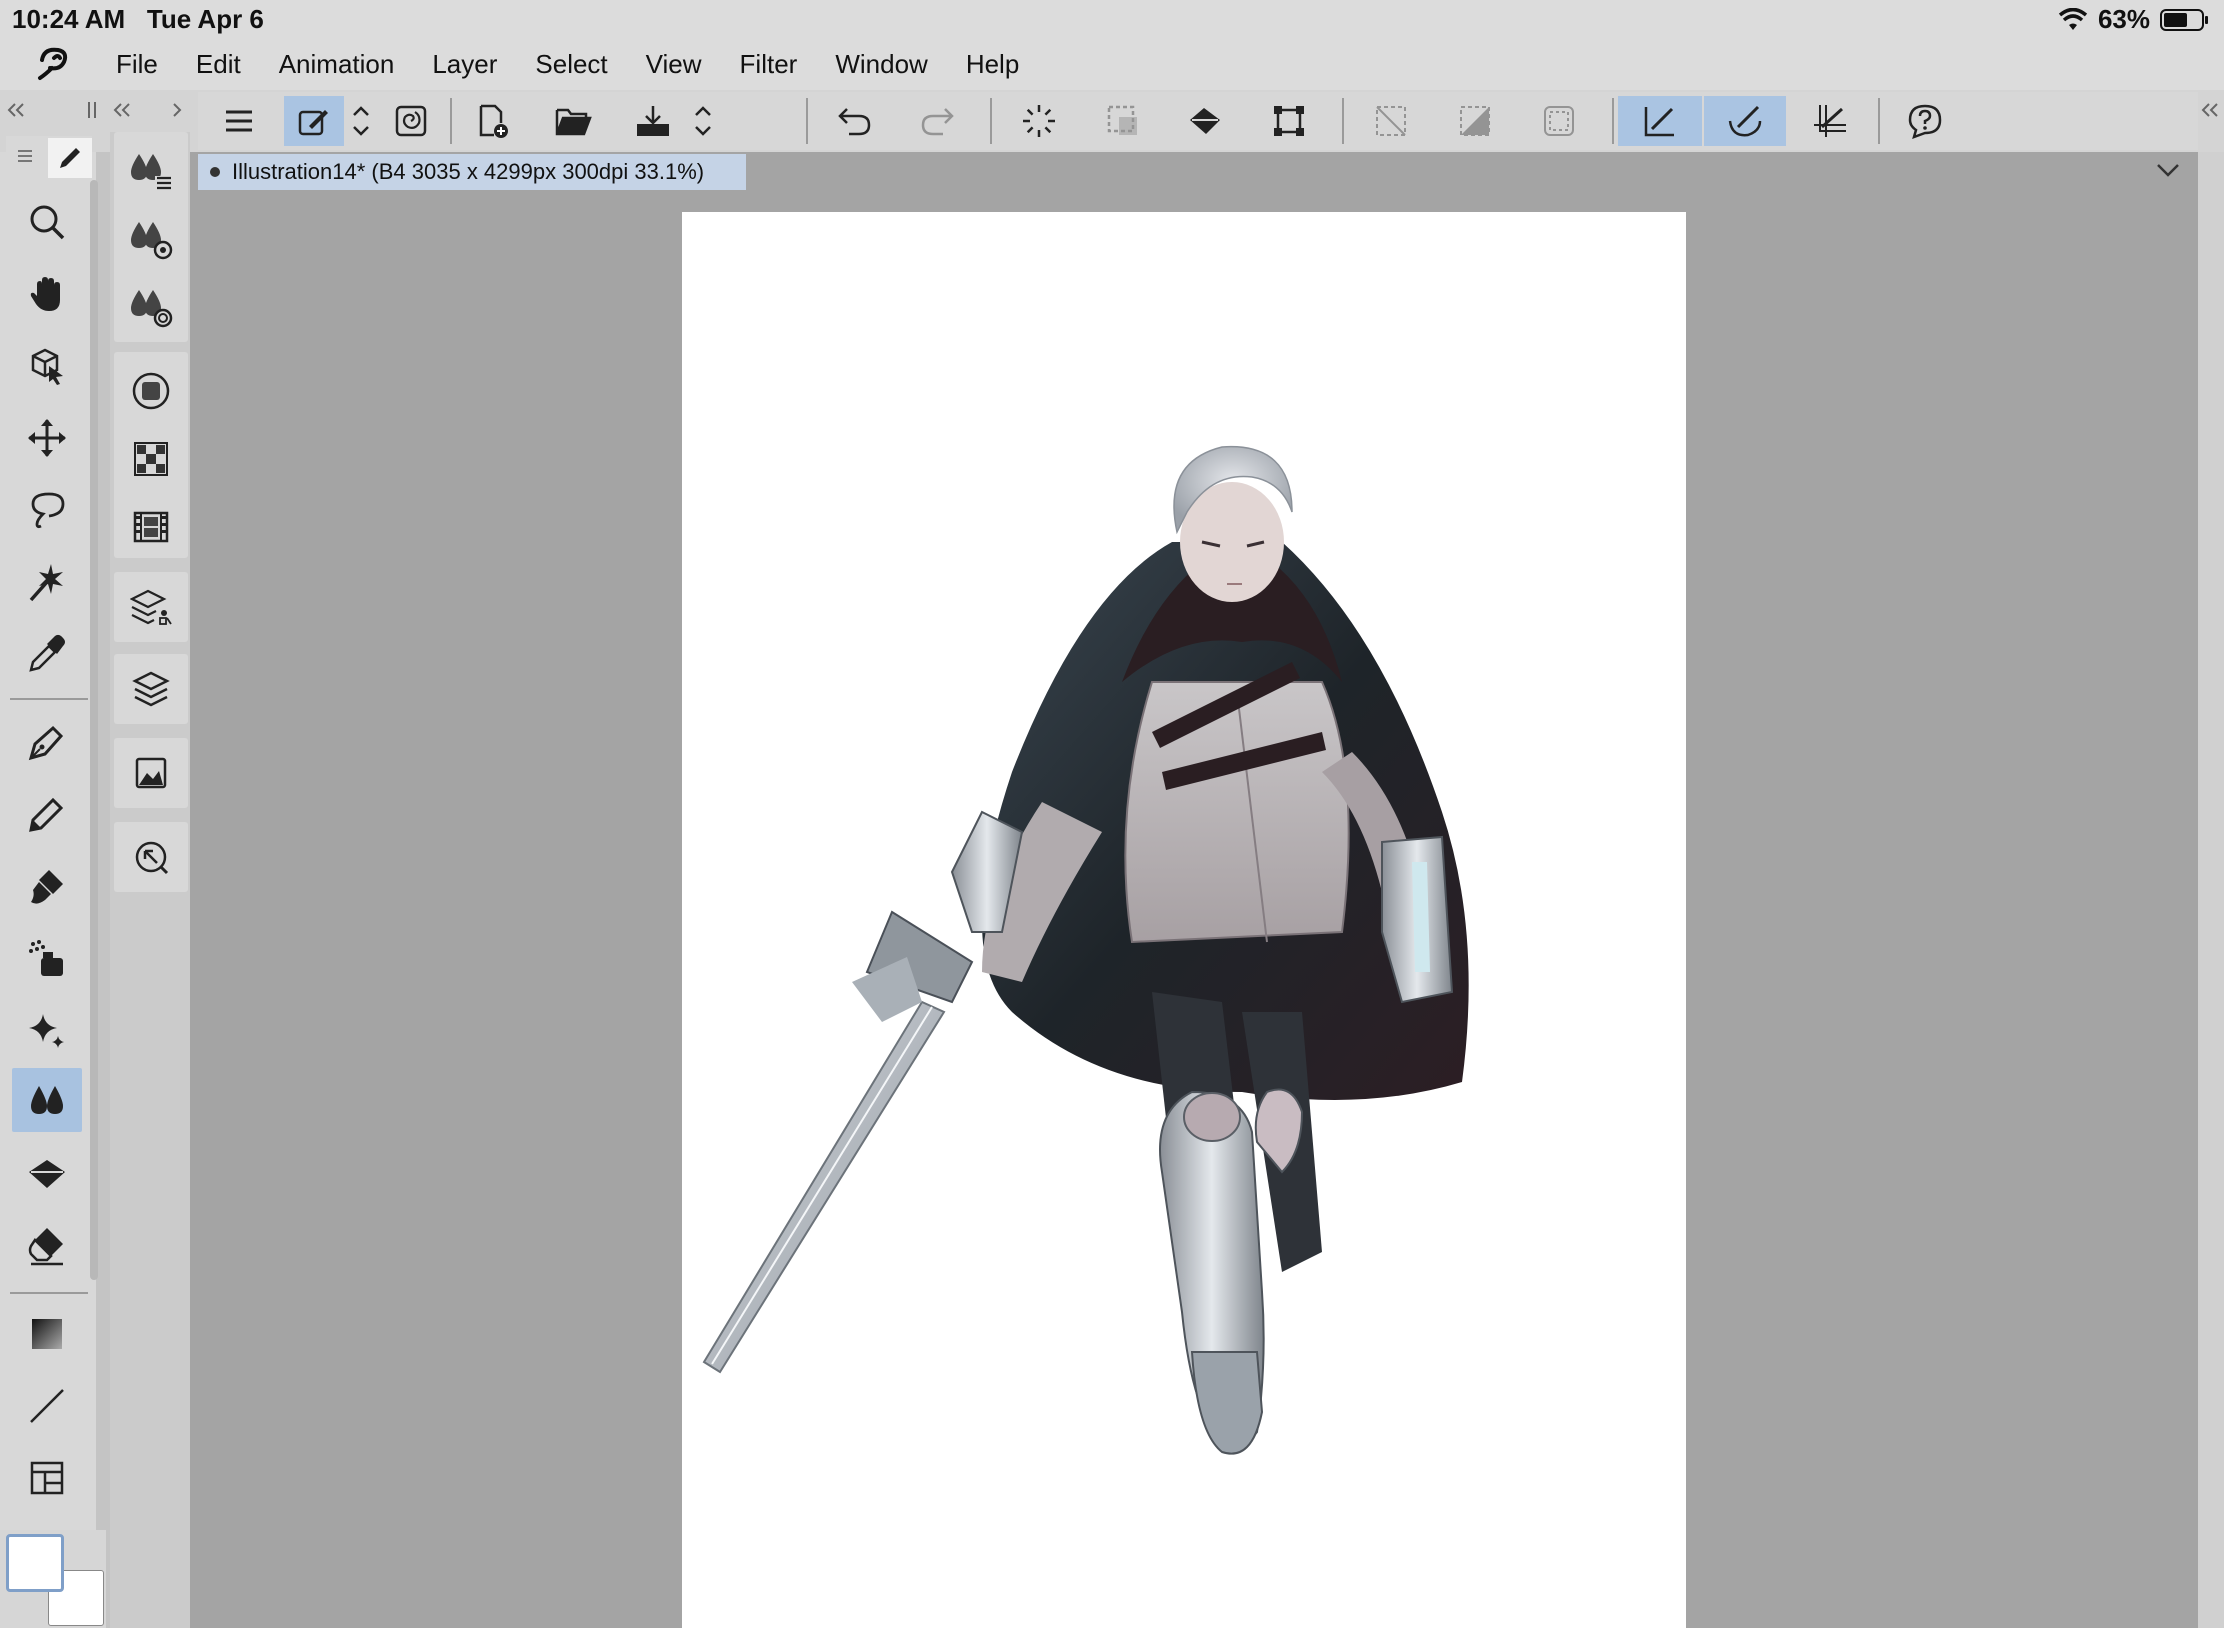 This screenshot has height=1628, width=2224. Describe the element at coordinates (215, 172) in the screenshot. I see `unsaved-dot-icon` at that location.